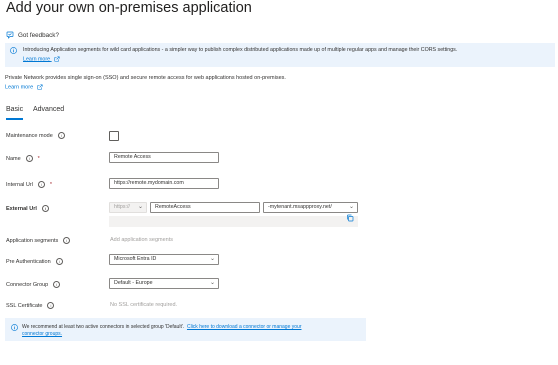 This screenshot has height=365, width=558. What do you see at coordinates (10, 35) in the screenshot?
I see `feedback-icon` at bounding box center [10, 35].